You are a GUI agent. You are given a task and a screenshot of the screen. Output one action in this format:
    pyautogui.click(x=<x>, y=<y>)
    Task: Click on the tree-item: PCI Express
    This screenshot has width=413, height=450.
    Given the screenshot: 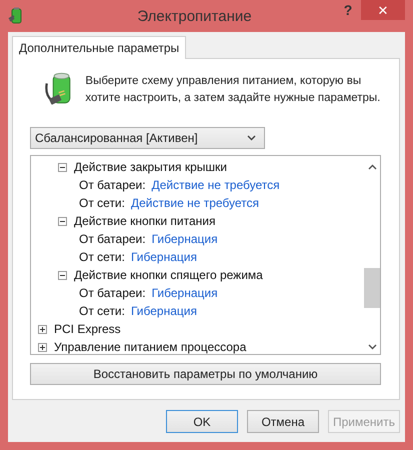 What is the action you would take?
    pyautogui.click(x=87, y=329)
    